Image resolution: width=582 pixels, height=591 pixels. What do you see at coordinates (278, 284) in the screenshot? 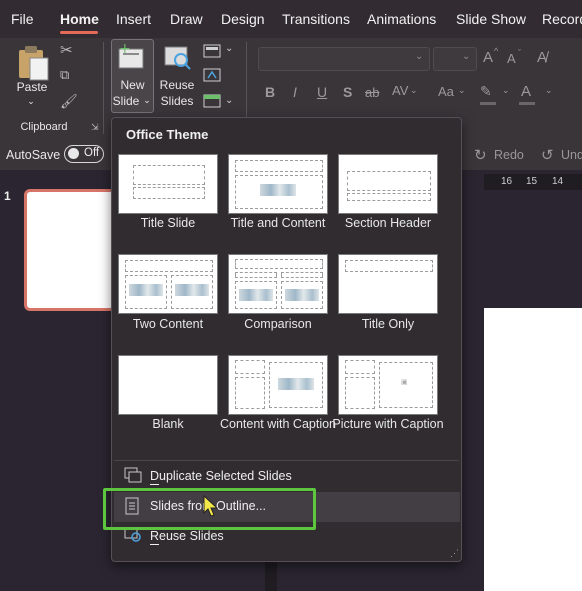
I see `layout-comparison` at bounding box center [278, 284].